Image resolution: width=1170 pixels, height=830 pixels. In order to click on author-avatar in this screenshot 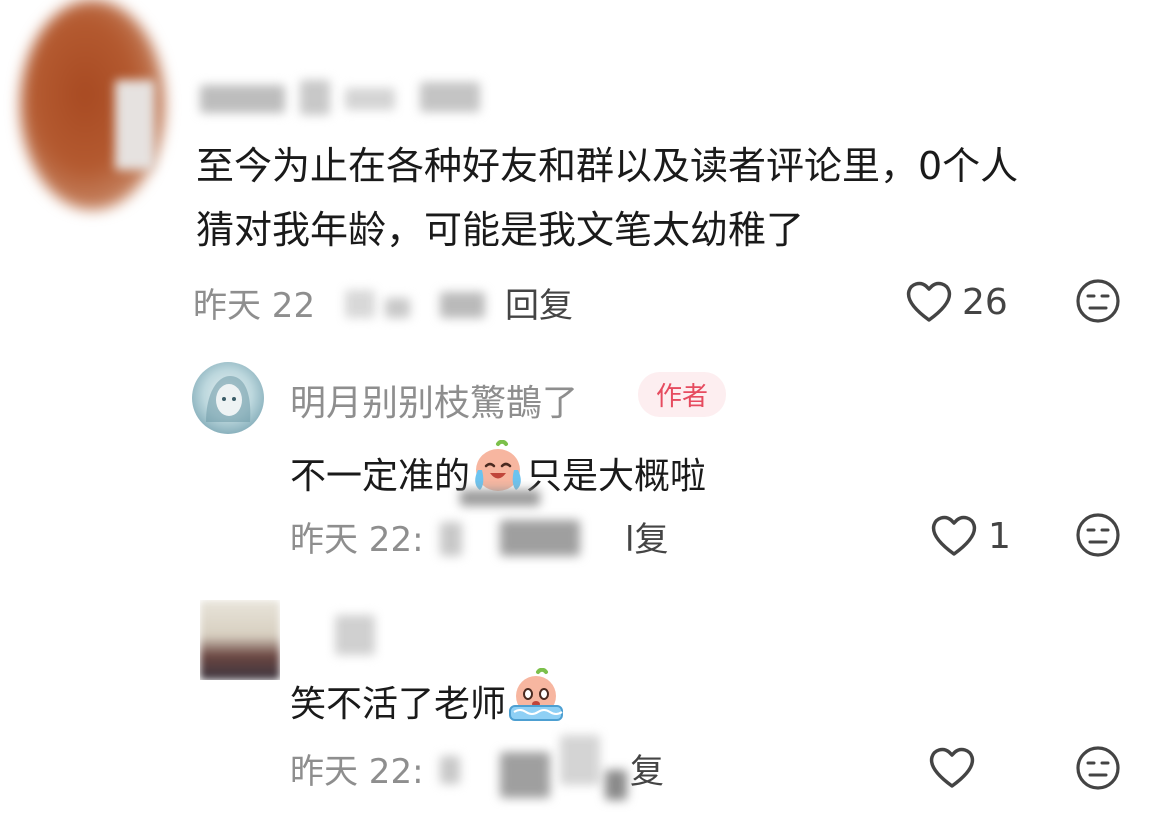, I will do `click(228, 398)`.